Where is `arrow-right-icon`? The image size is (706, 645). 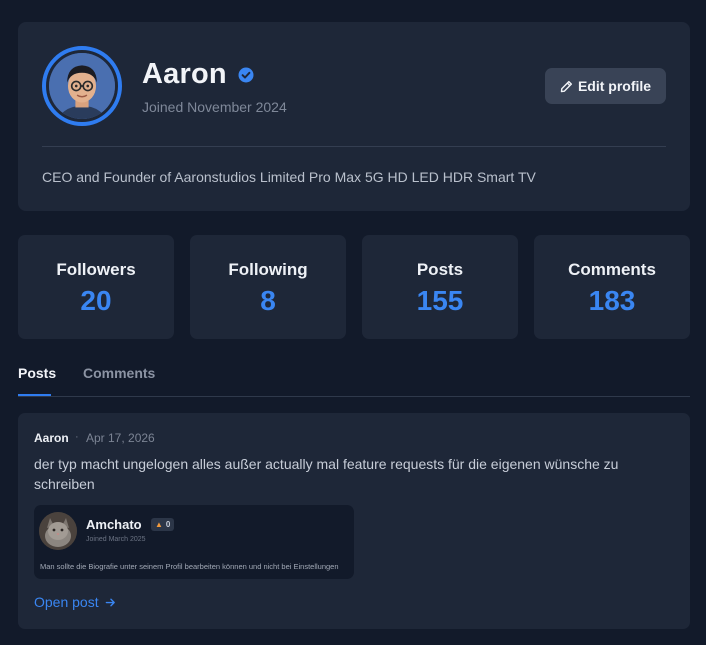 arrow-right-icon is located at coordinates (110, 602).